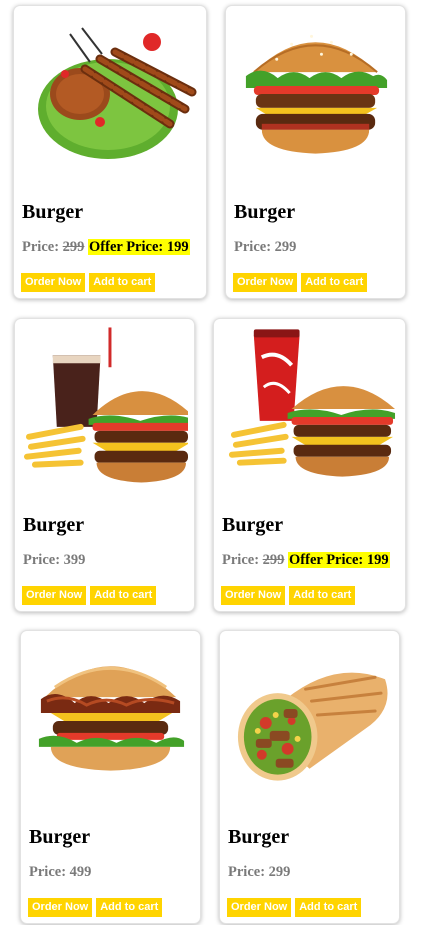 The image size is (427, 925). I want to click on product-image-wrap-roll, so click(309, 718).